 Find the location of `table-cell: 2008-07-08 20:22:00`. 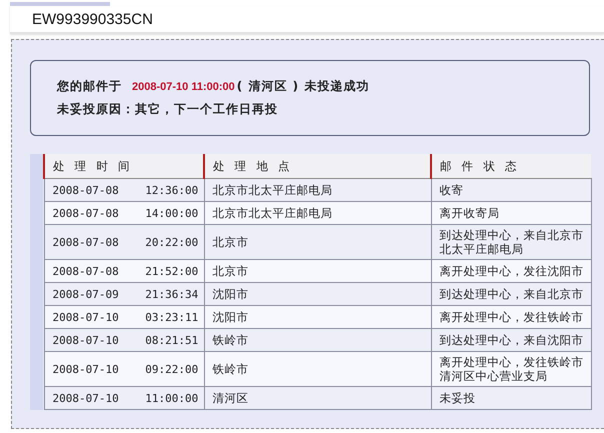

table-cell: 2008-07-08 20:22:00 is located at coordinates (124, 242).